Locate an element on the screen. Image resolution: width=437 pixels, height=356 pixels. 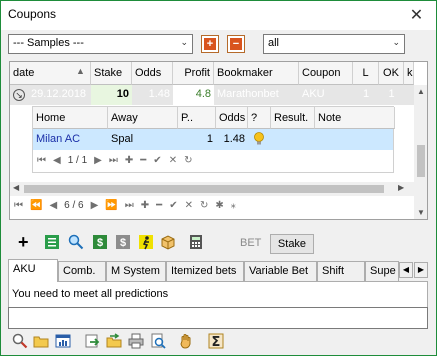
tab-shift: Shift is located at coordinates (341, 271).